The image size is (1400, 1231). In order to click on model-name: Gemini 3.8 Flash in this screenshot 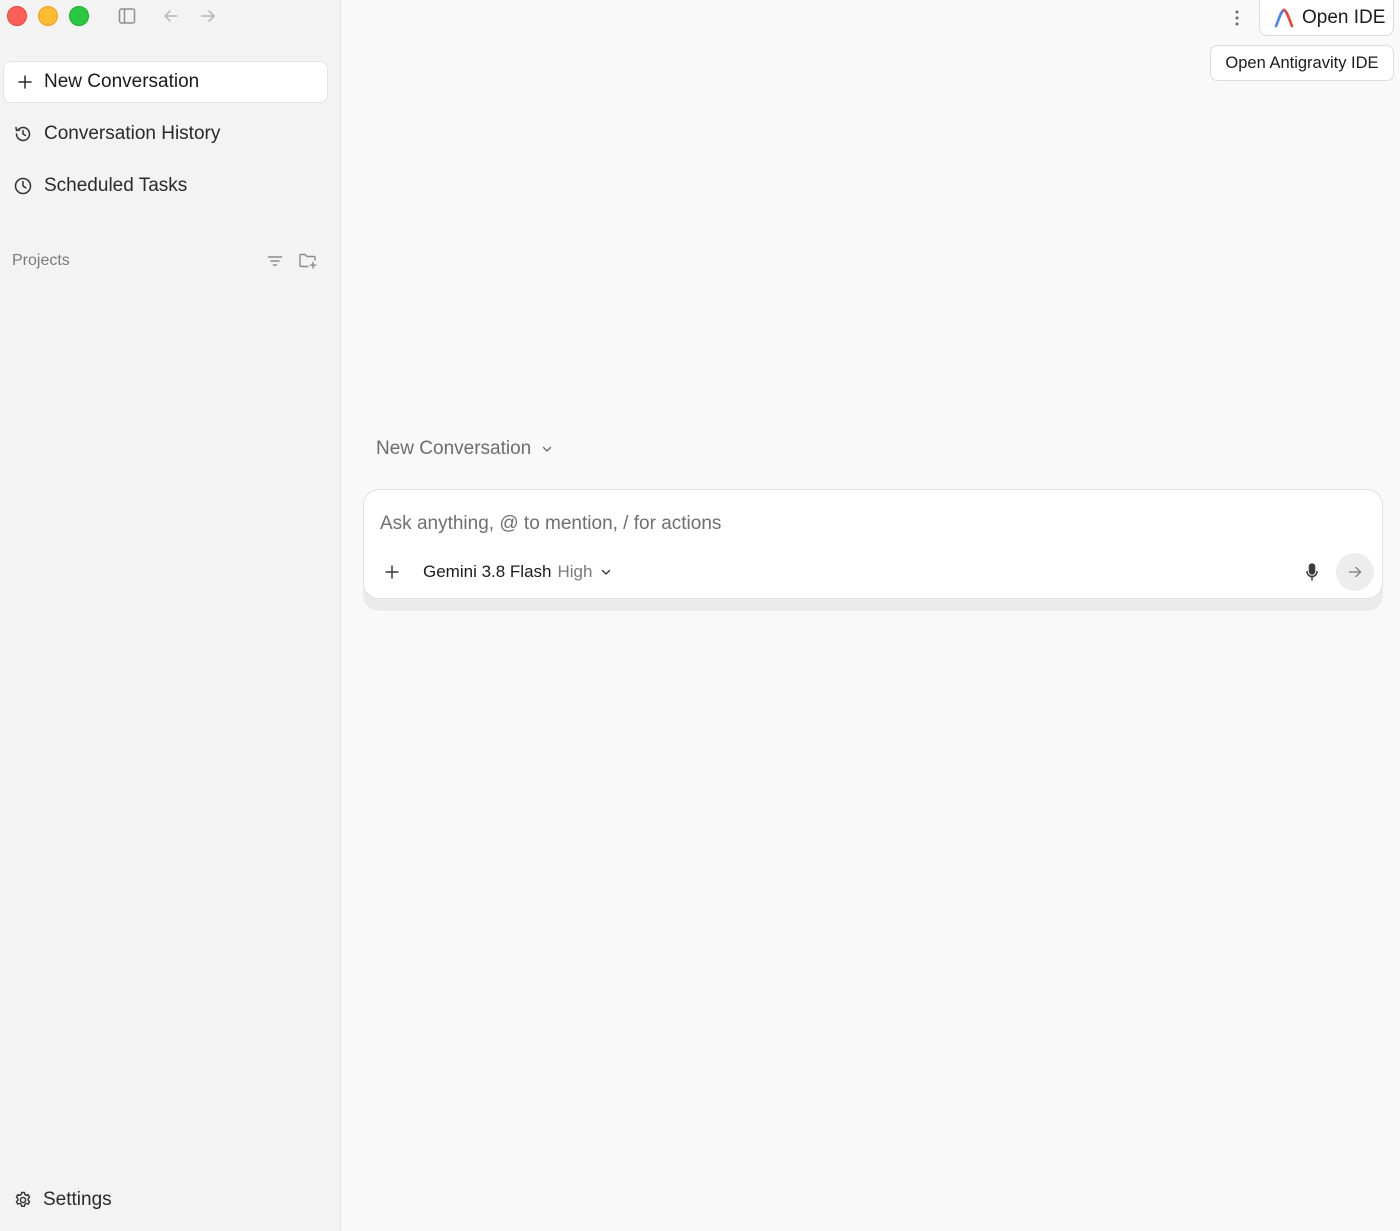, I will do `click(487, 571)`.